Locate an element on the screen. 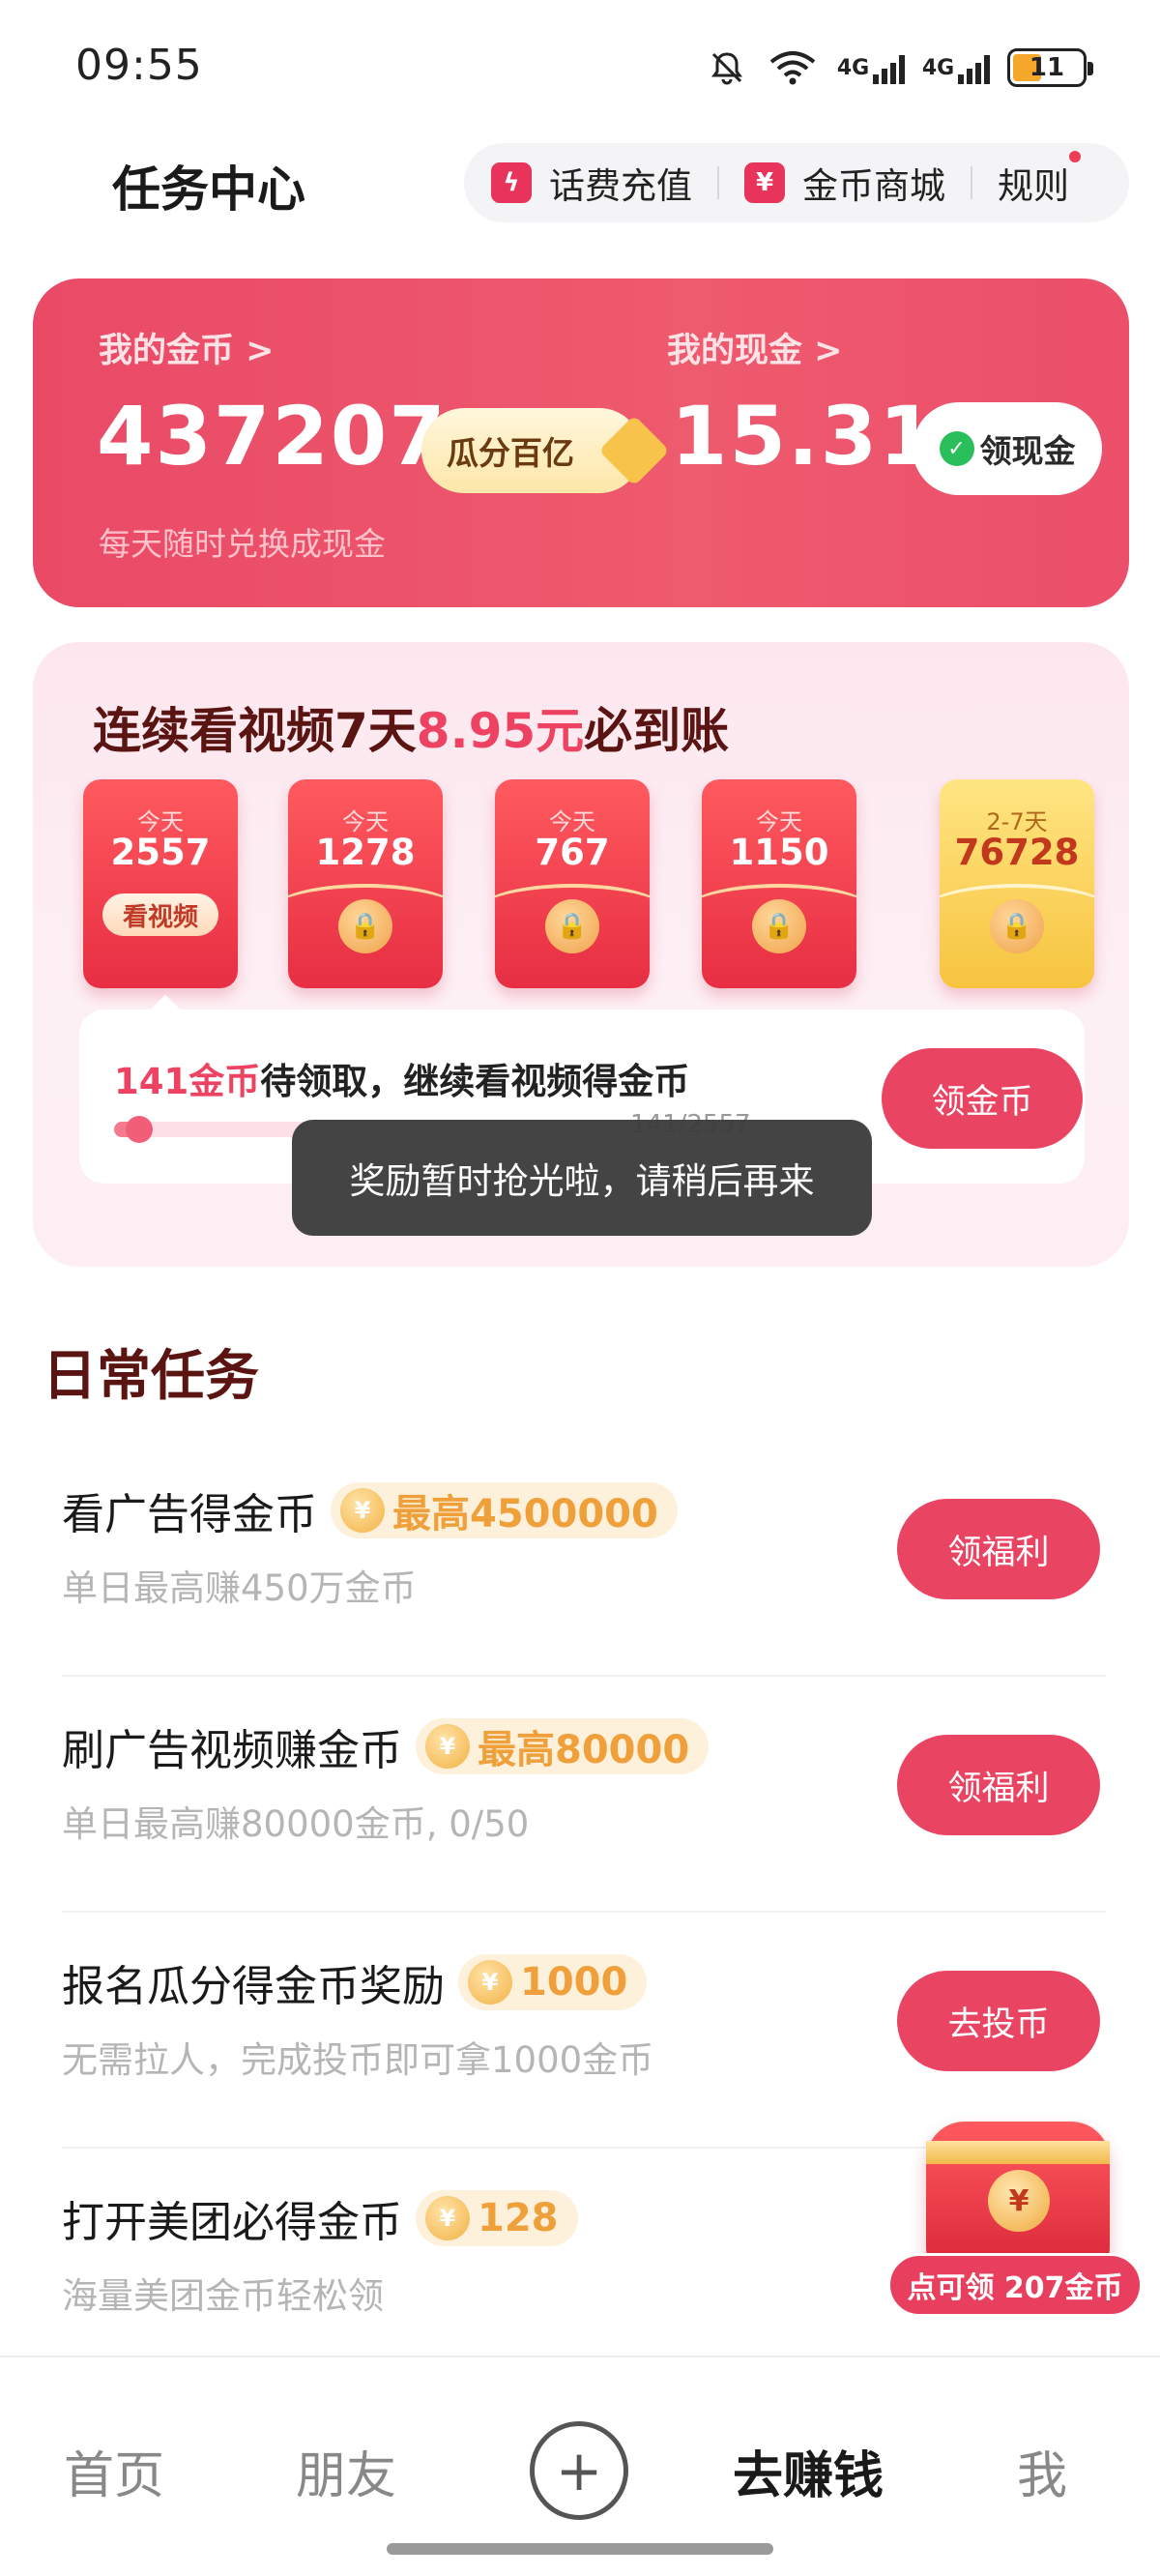 This screenshot has height=2576, width=1160. reward-badge-text: 128 is located at coordinates (519, 2218).